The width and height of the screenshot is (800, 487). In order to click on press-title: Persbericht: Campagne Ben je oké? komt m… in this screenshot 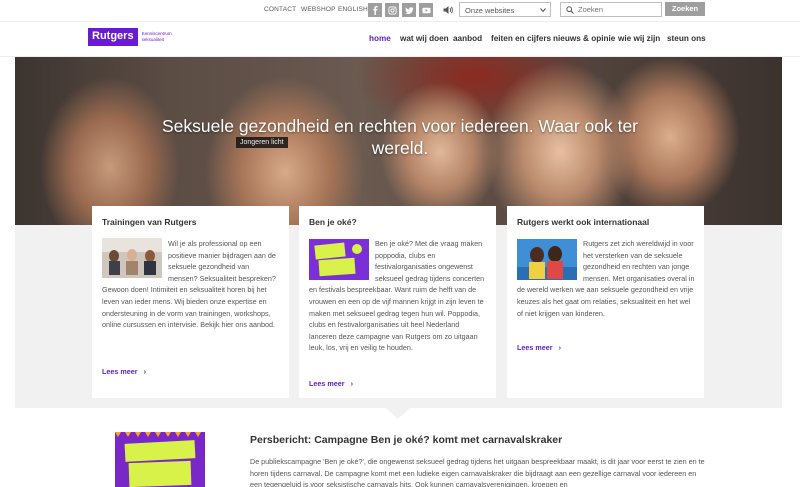, I will do `click(406, 440)`.